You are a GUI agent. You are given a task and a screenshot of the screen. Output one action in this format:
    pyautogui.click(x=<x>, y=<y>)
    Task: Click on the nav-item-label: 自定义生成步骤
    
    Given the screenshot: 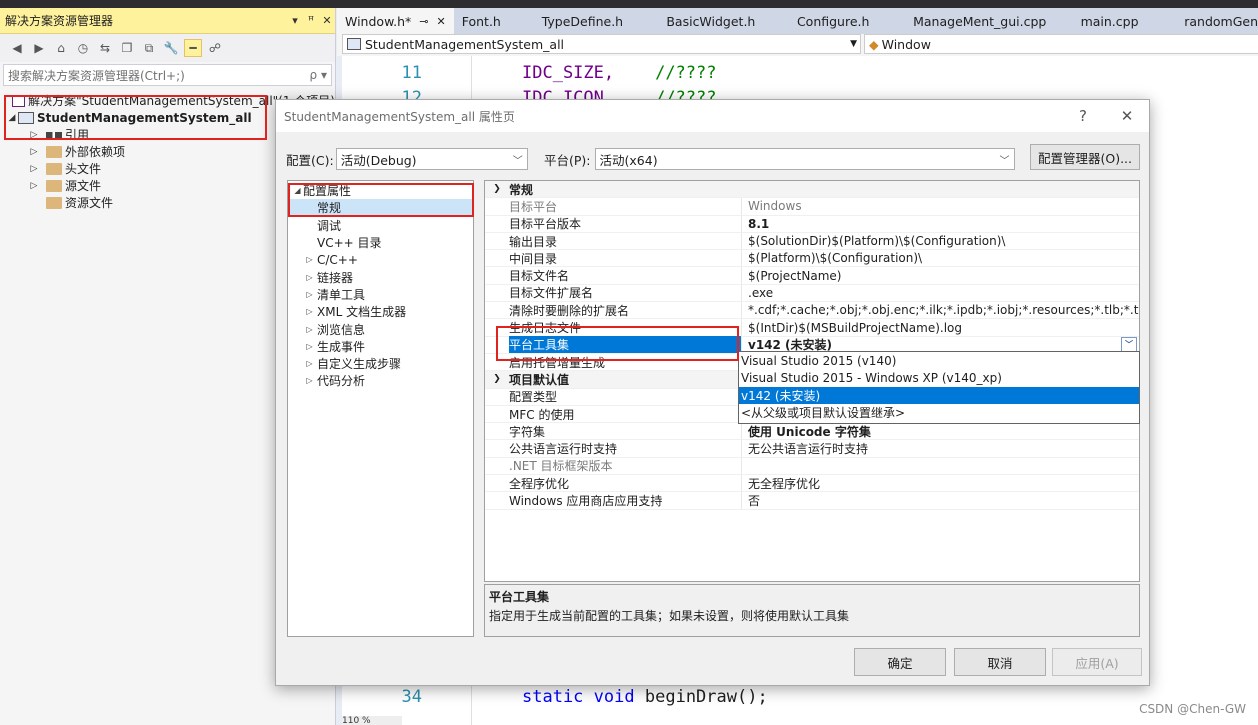 What is the action you would take?
    pyautogui.click(x=359, y=364)
    